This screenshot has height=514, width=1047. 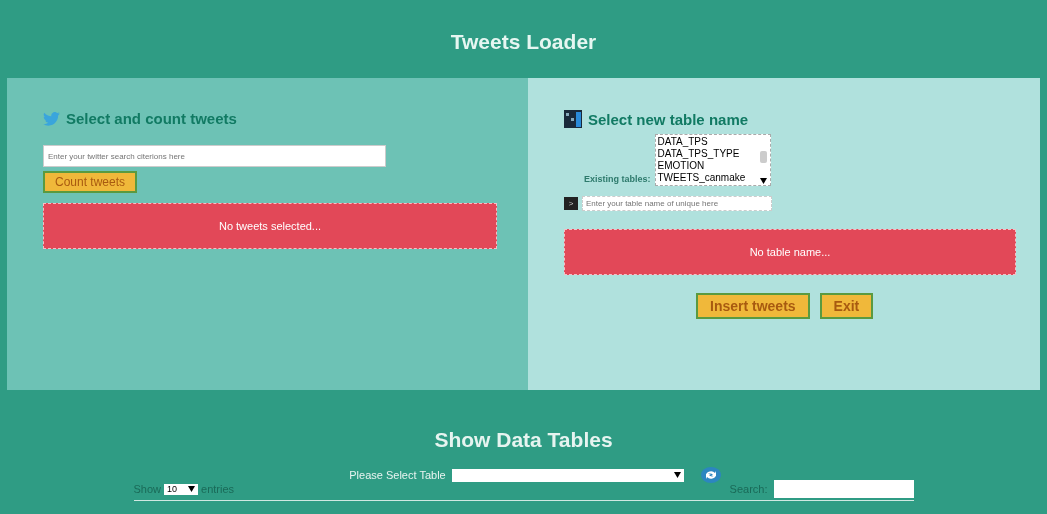 What do you see at coordinates (523, 42) in the screenshot?
I see `page-title: Tweets Loader` at bounding box center [523, 42].